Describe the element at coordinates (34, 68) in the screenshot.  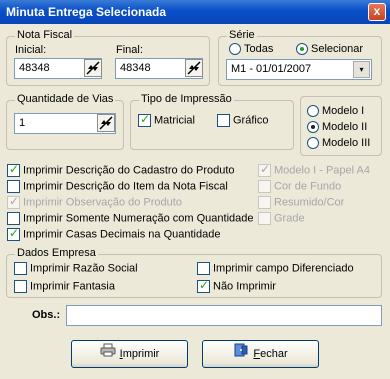
I see `inicial-value: 48348` at that location.